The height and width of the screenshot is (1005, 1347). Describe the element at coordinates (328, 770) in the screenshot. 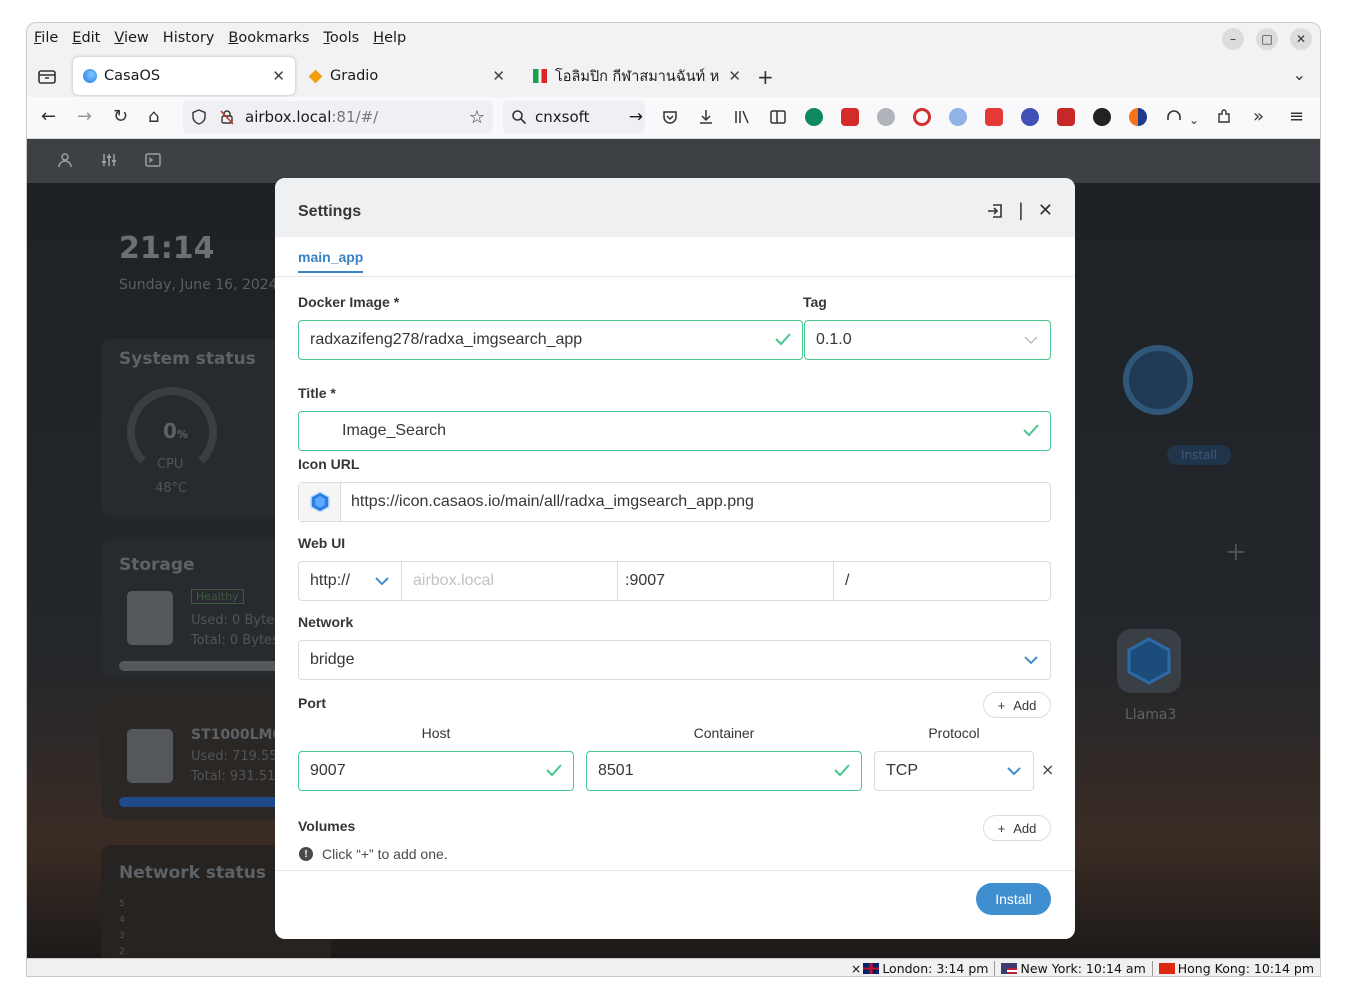

I see `host-port-value: 9007` at that location.